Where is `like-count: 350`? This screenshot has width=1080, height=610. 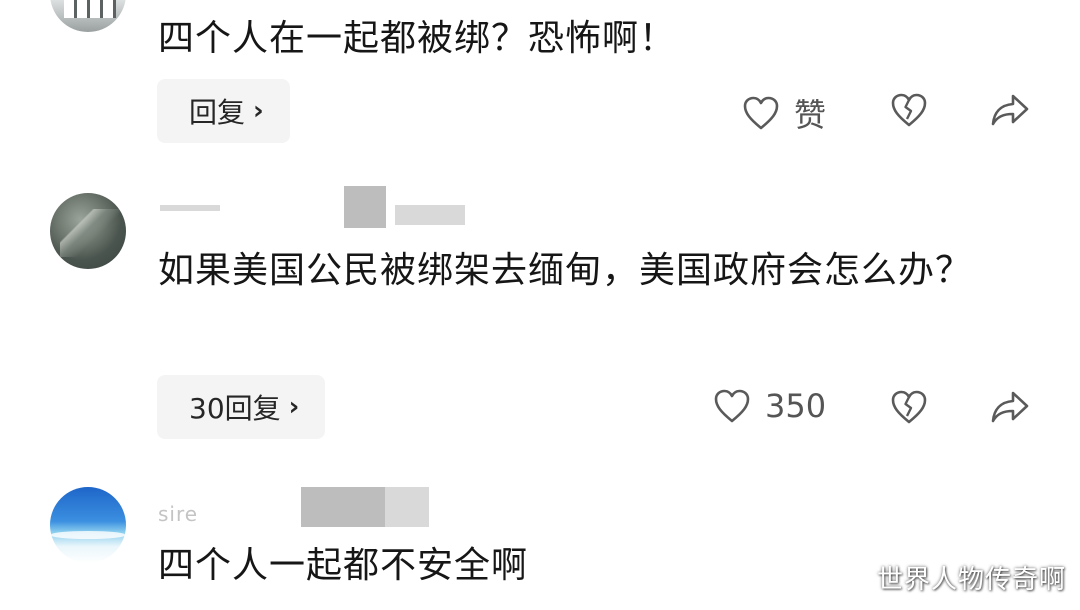 like-count: 350 is located at coordinates (796, 406).